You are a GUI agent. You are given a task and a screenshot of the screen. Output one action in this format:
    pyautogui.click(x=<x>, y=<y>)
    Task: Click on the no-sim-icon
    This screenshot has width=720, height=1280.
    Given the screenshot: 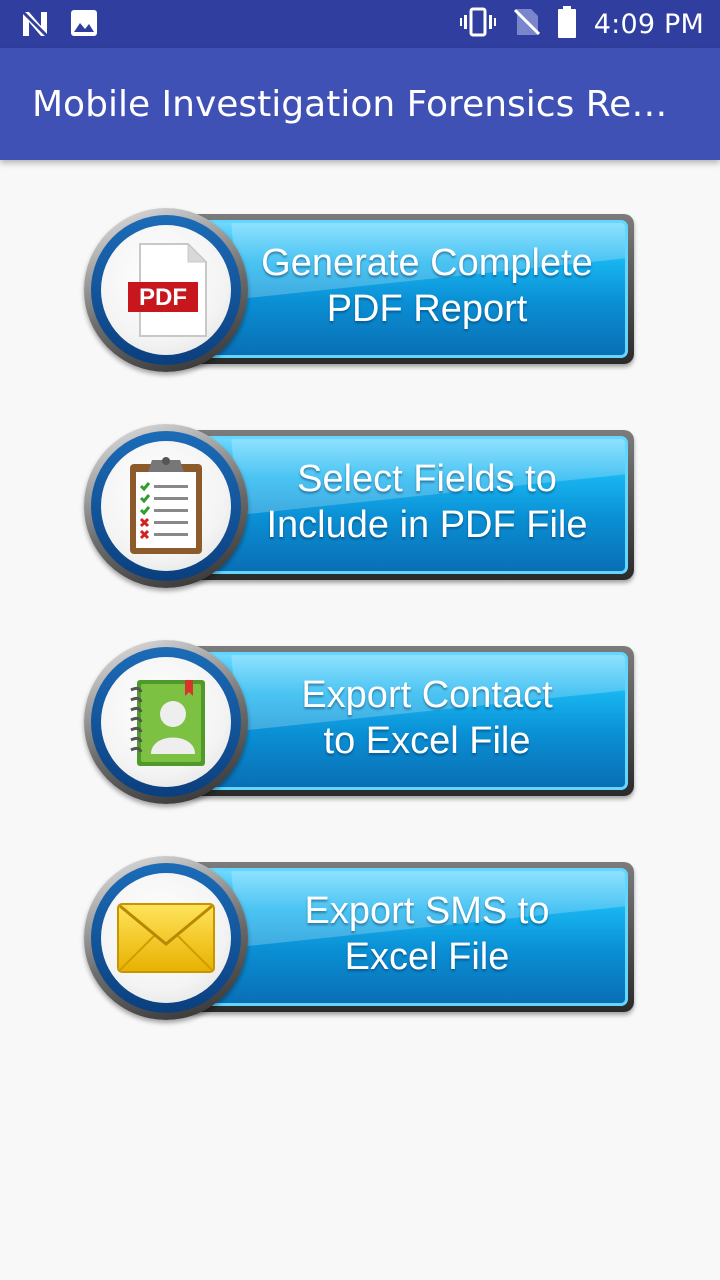 What is the action you would take?
    pyautogui.click(x=526, y=24)
    